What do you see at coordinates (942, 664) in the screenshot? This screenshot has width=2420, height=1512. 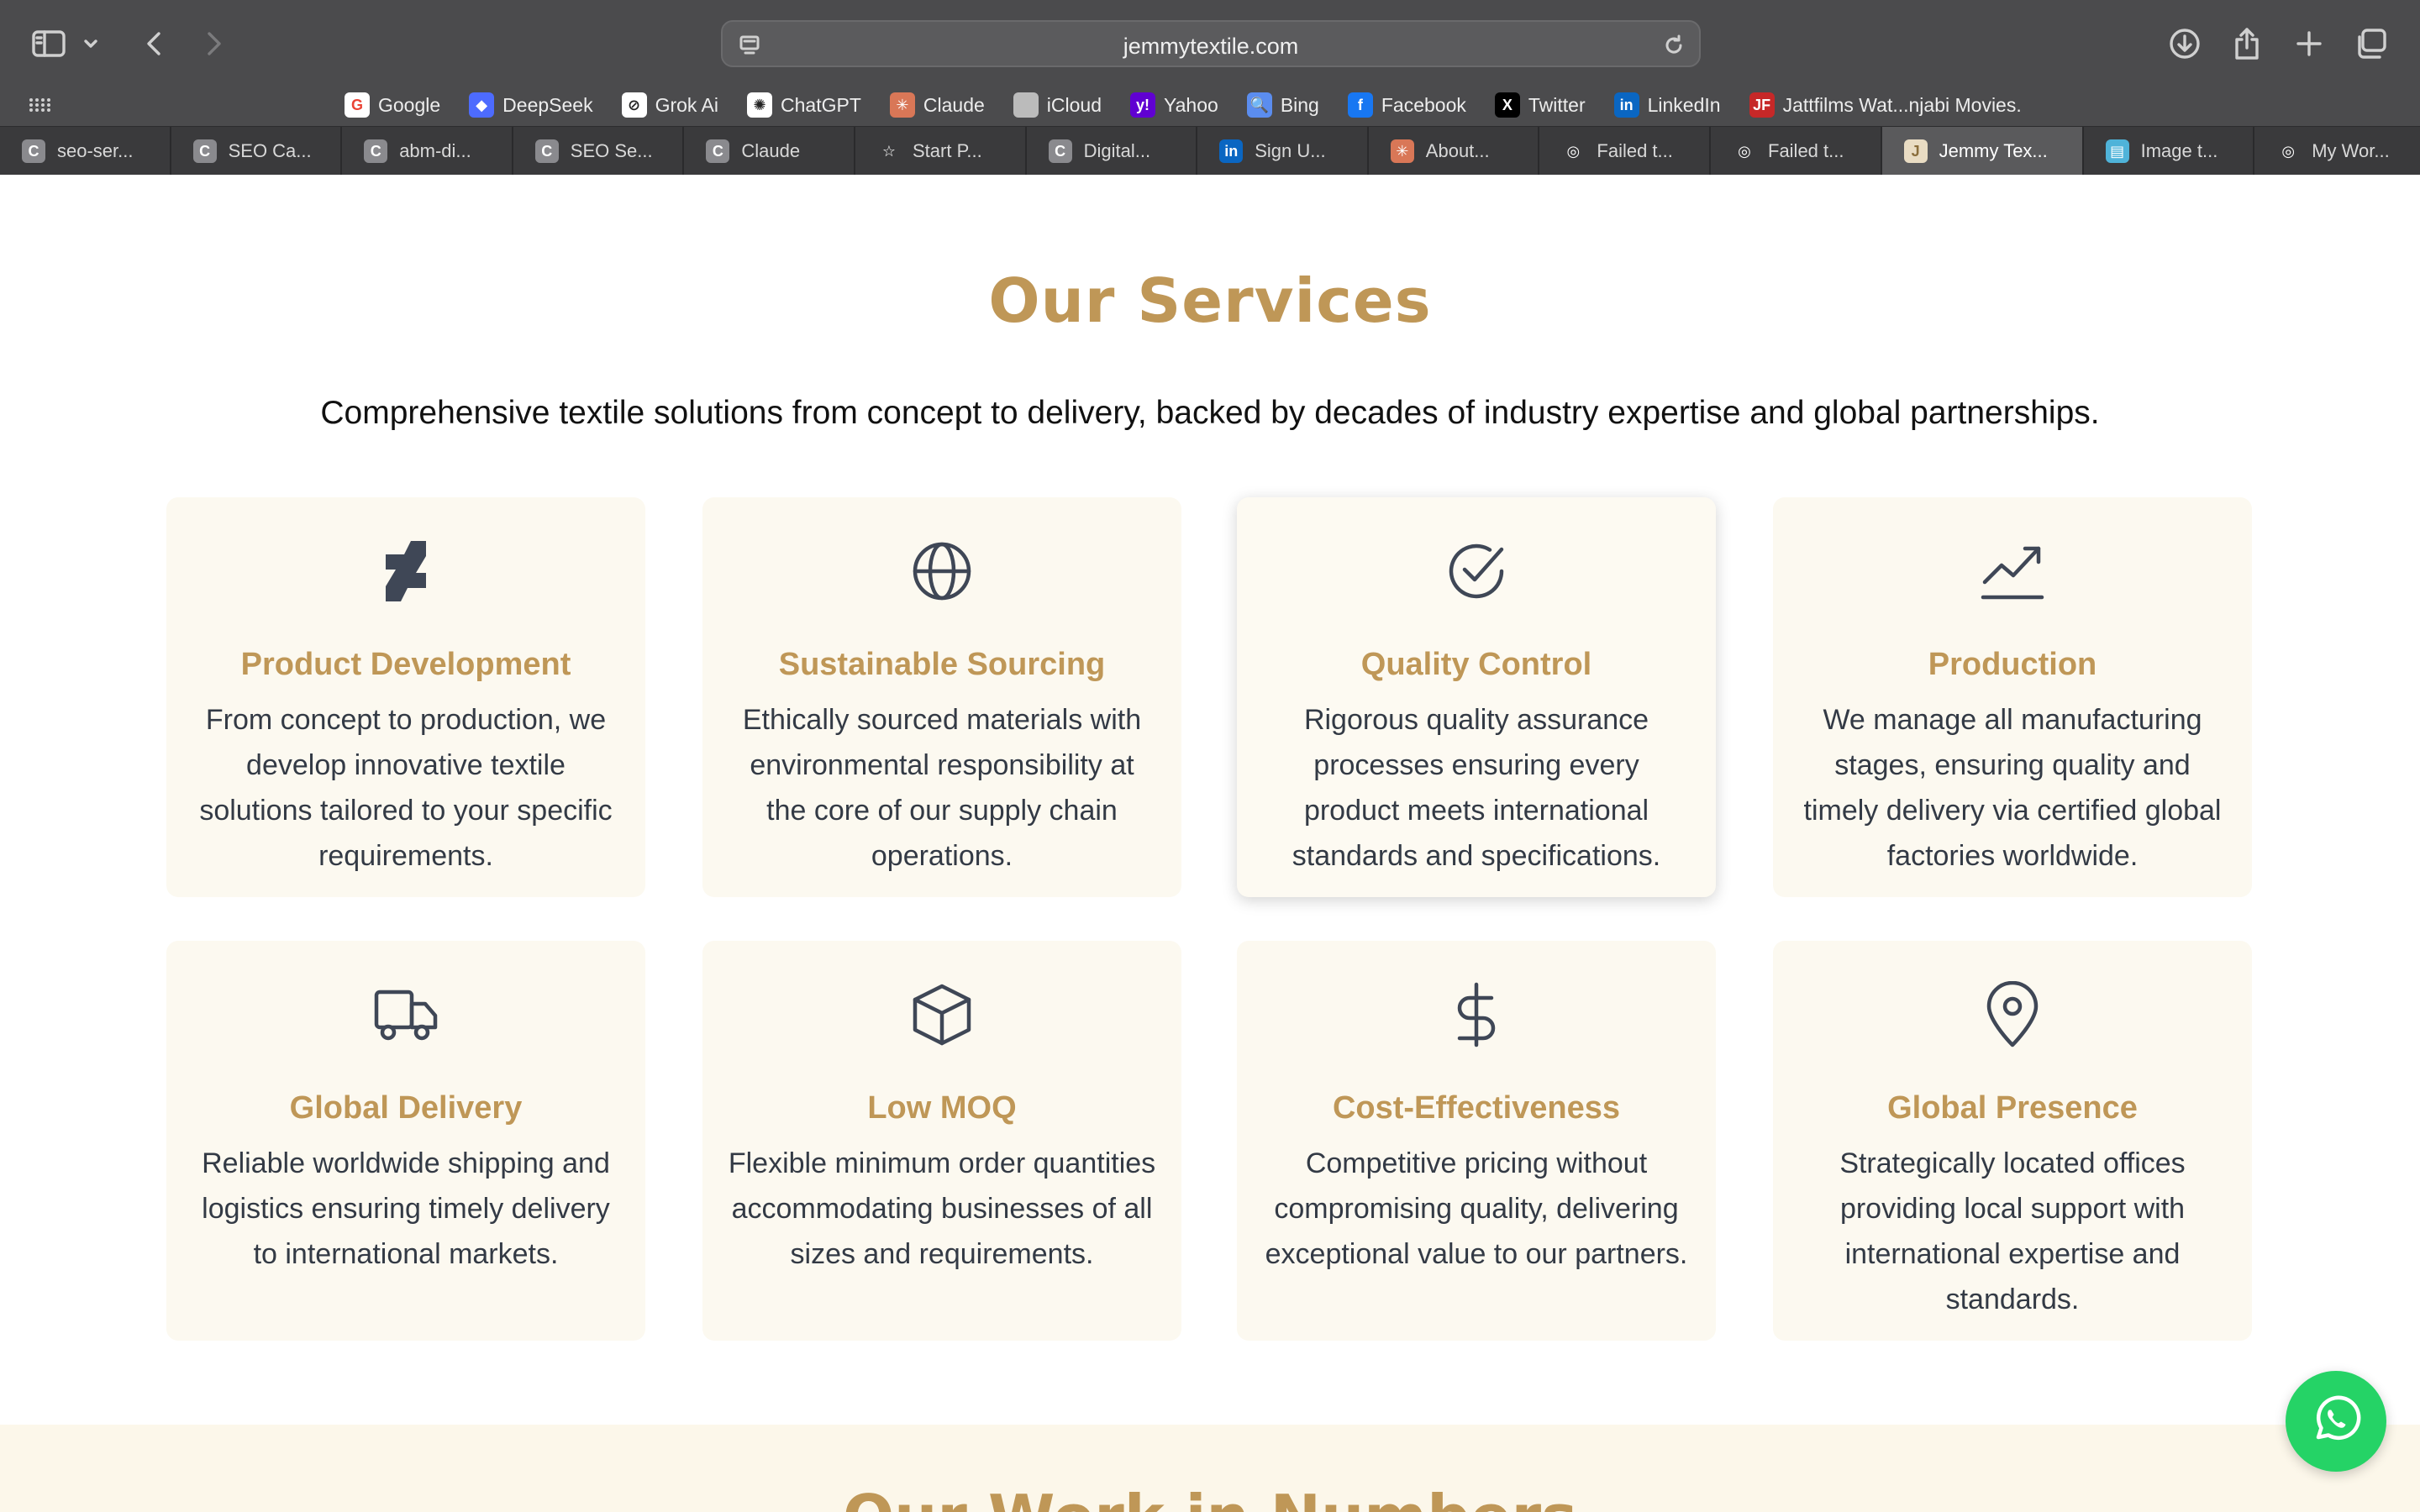 I see `service-card-title: Sustainable Sourcing` at bounding box center [942, 664].